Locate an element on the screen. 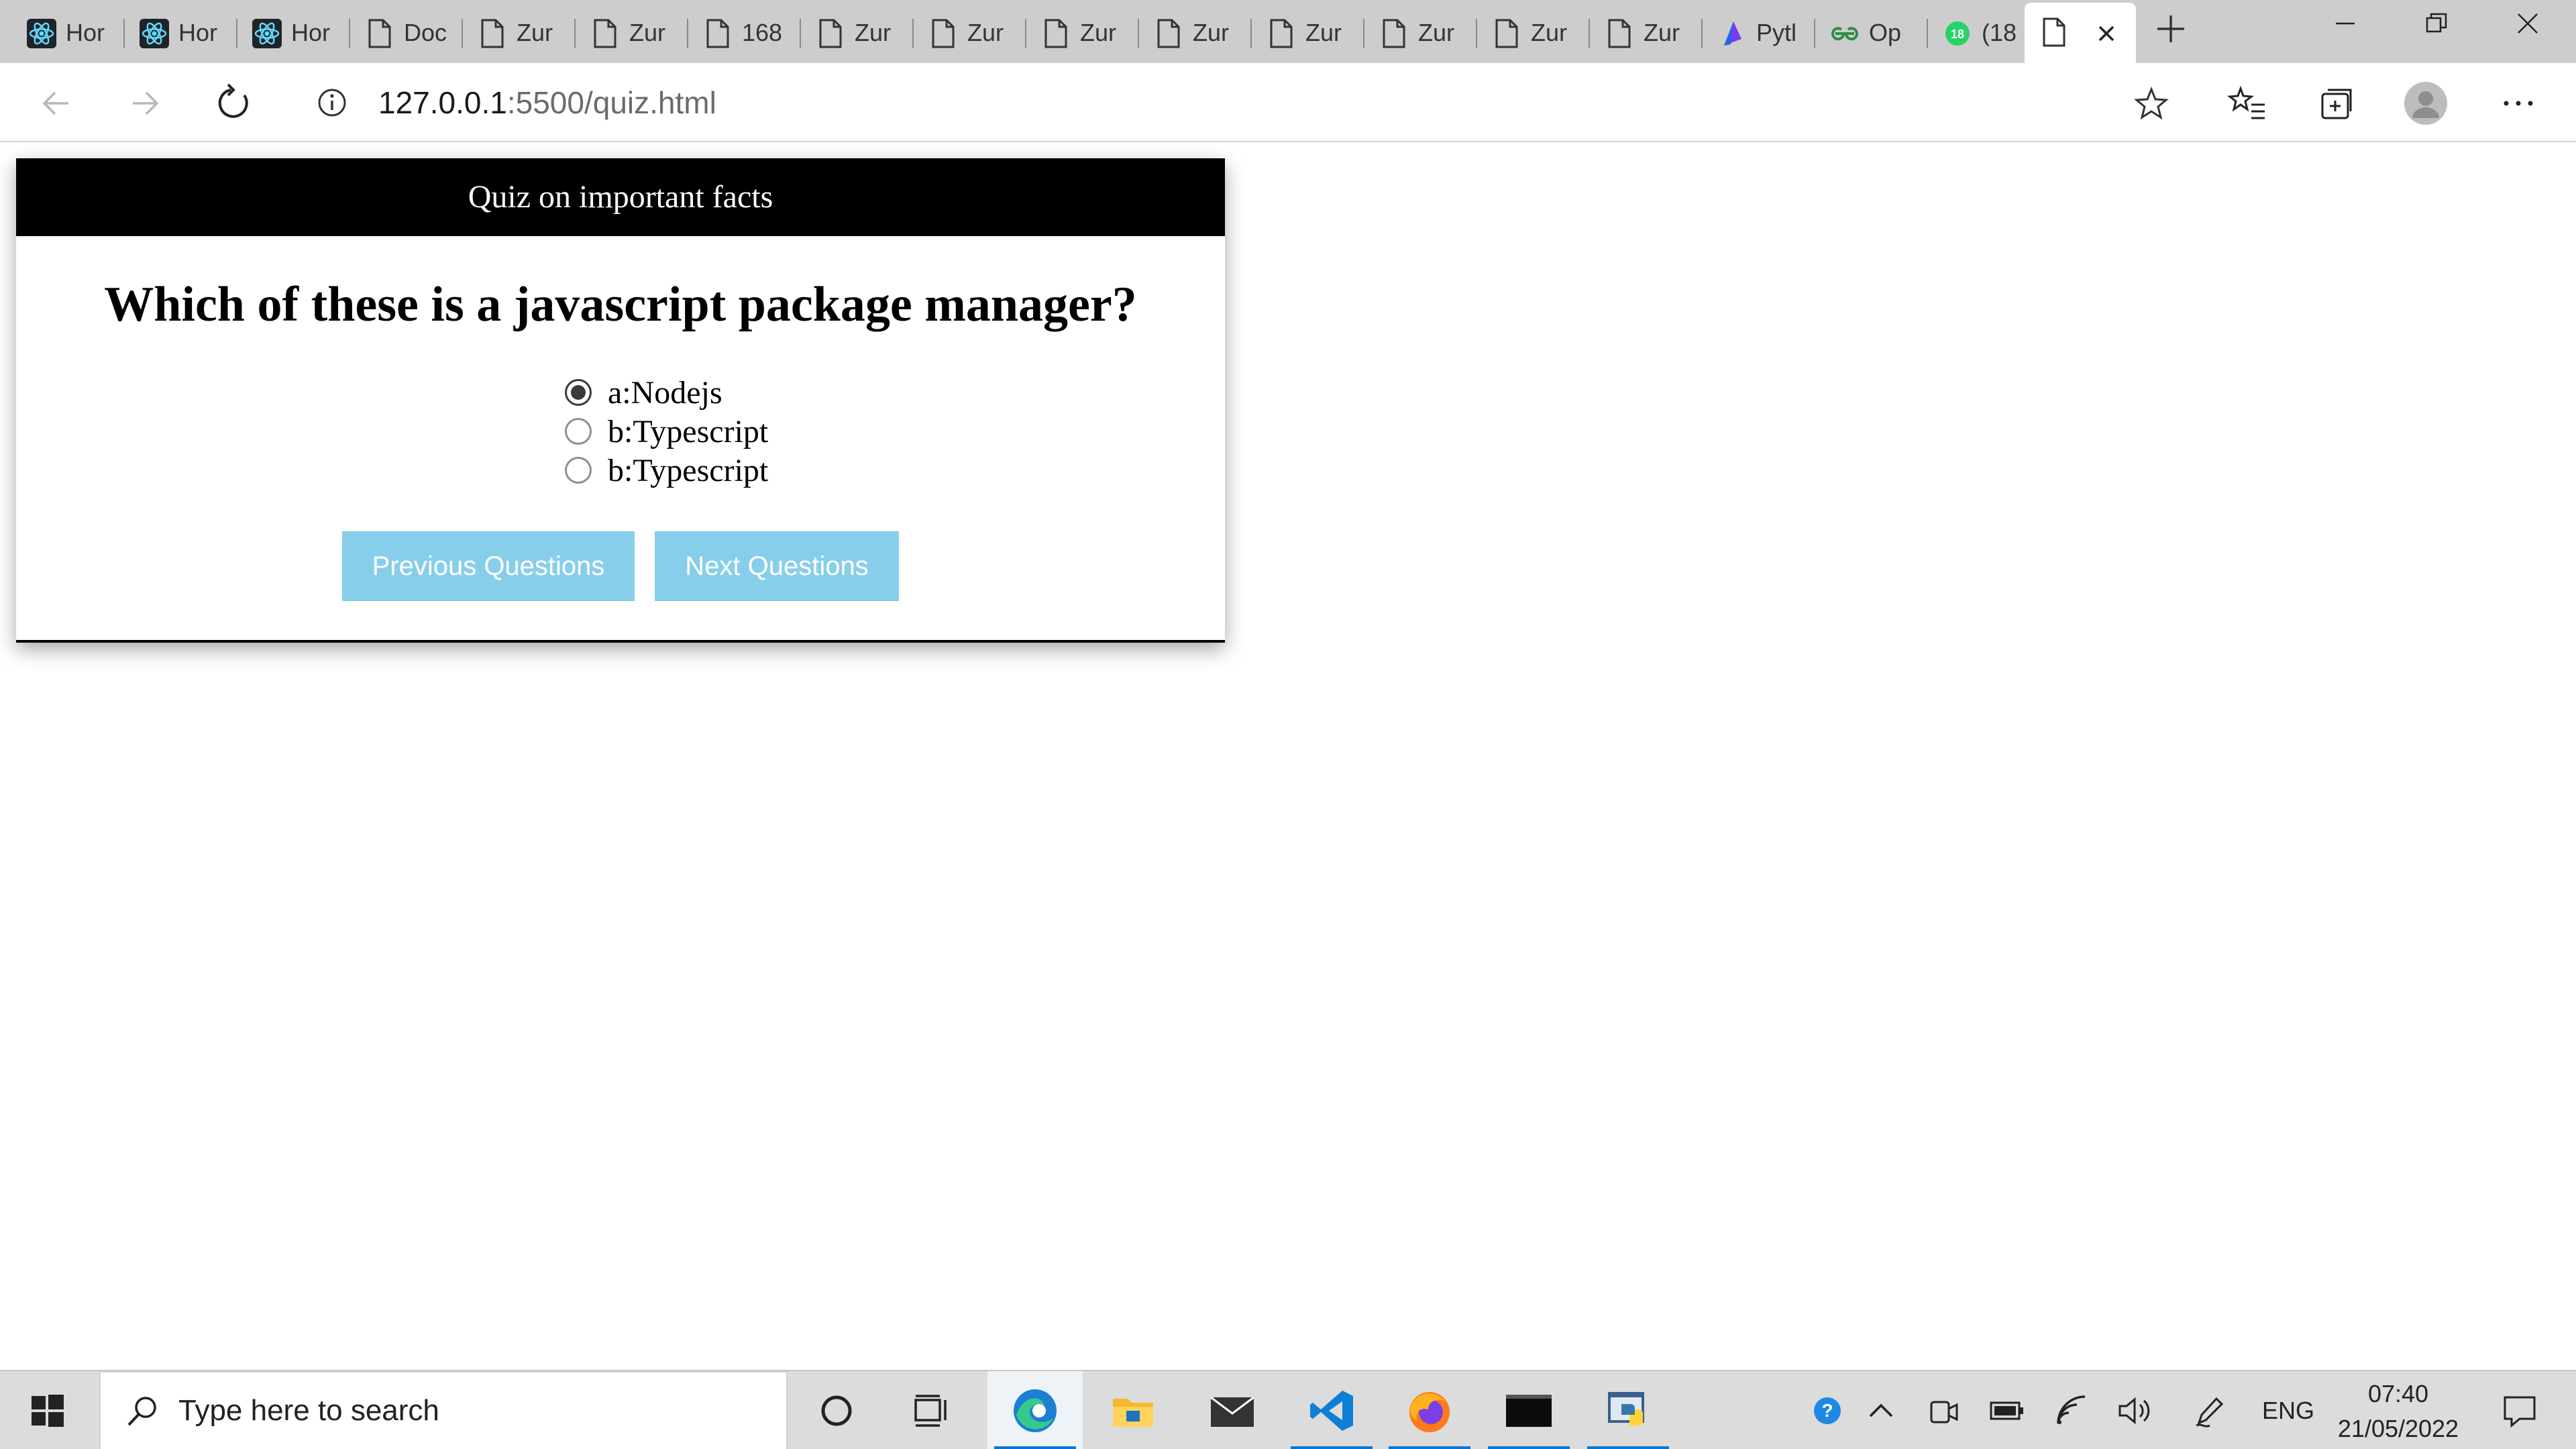  clock-time: 07:40 is located at coordinates (2398, 1393).